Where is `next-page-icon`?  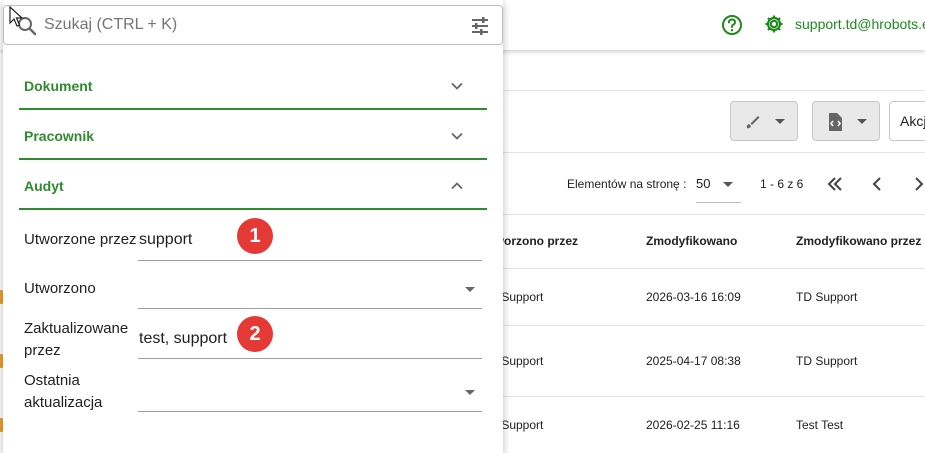 next-page-icon is located at coordinates (917, 184).